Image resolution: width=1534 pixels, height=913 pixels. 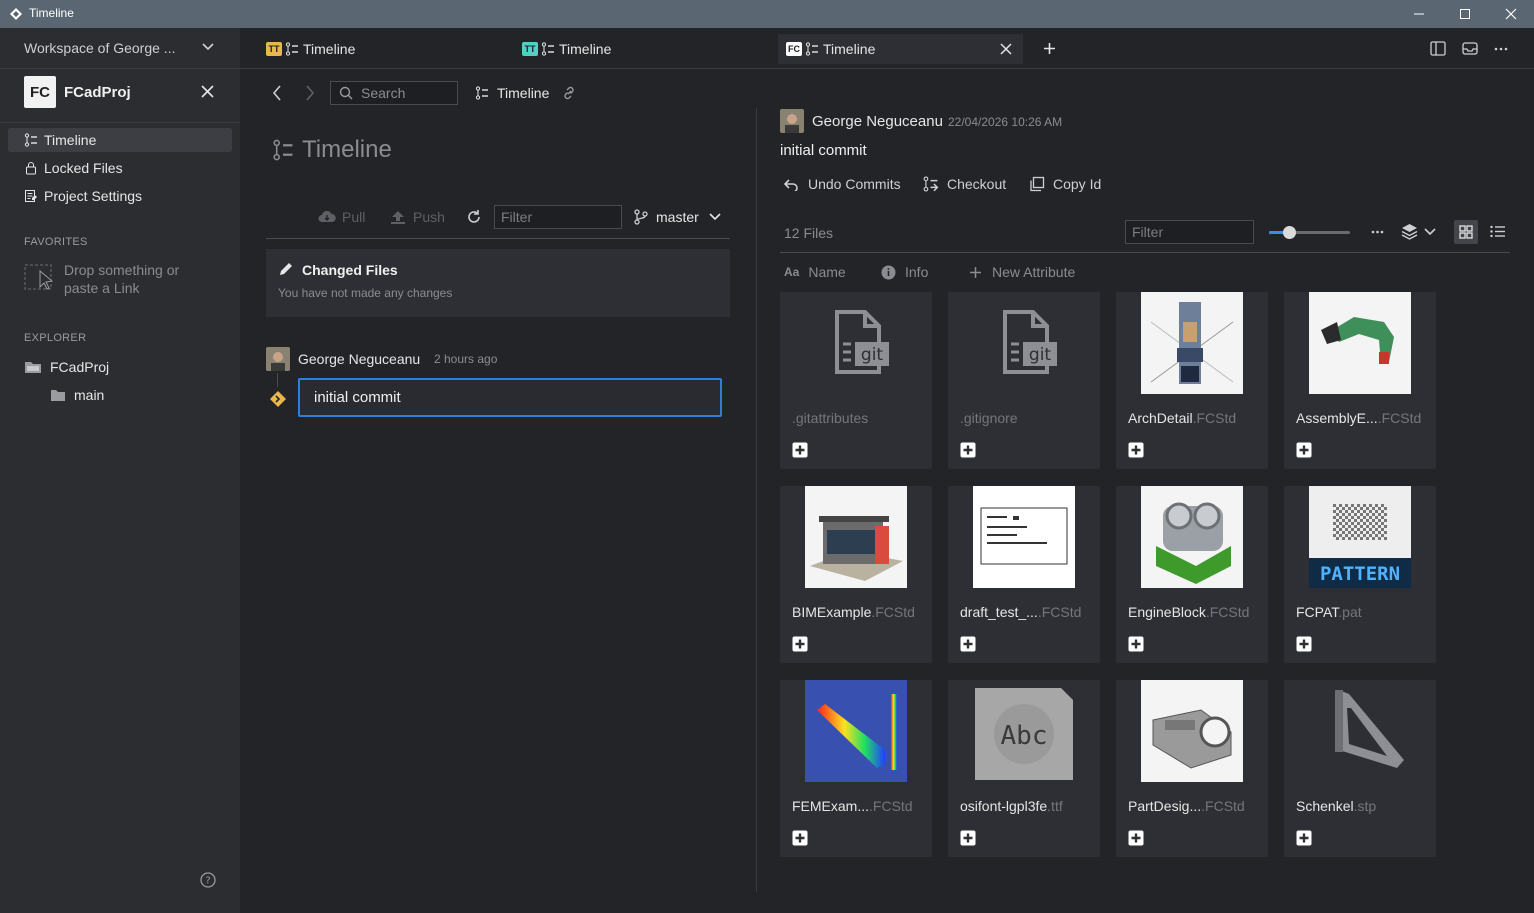 What do you see at coordinates (1497, 231) in the screenshot?
I see `list-view-icon` at bounding box center [1497, 231].